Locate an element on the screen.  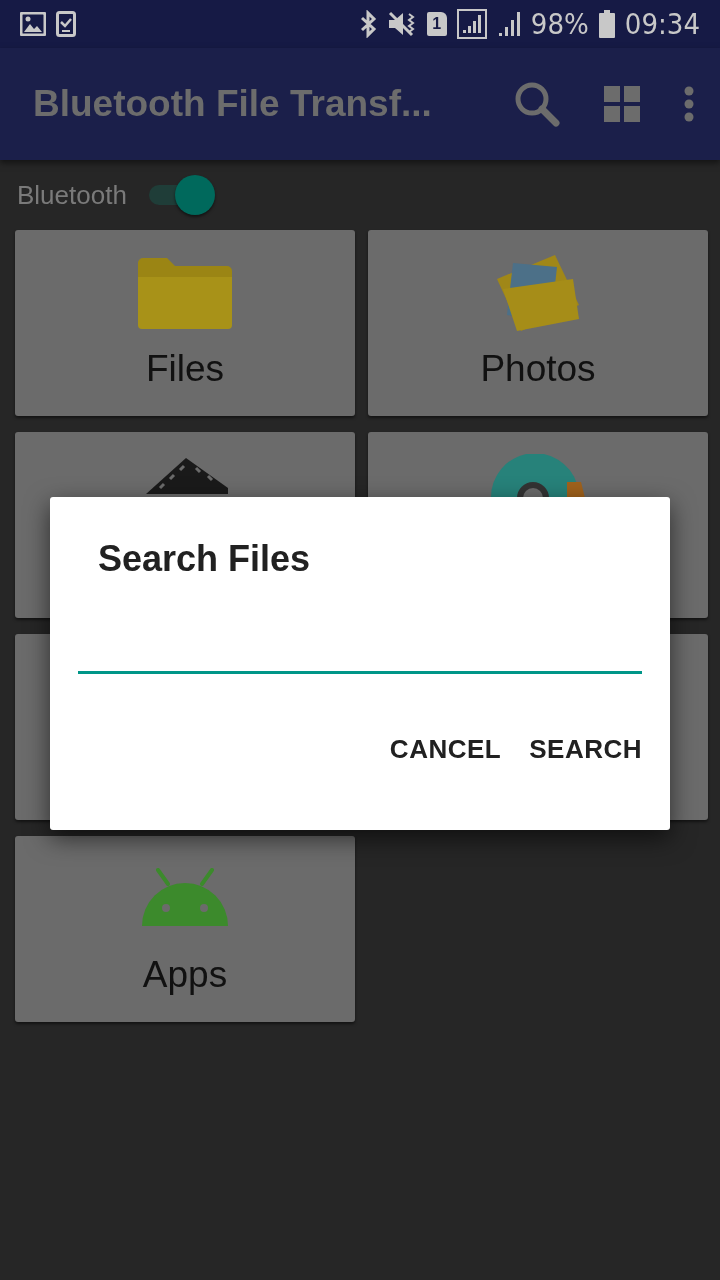
bluetooth-switch is located at coordinates (181, 195).